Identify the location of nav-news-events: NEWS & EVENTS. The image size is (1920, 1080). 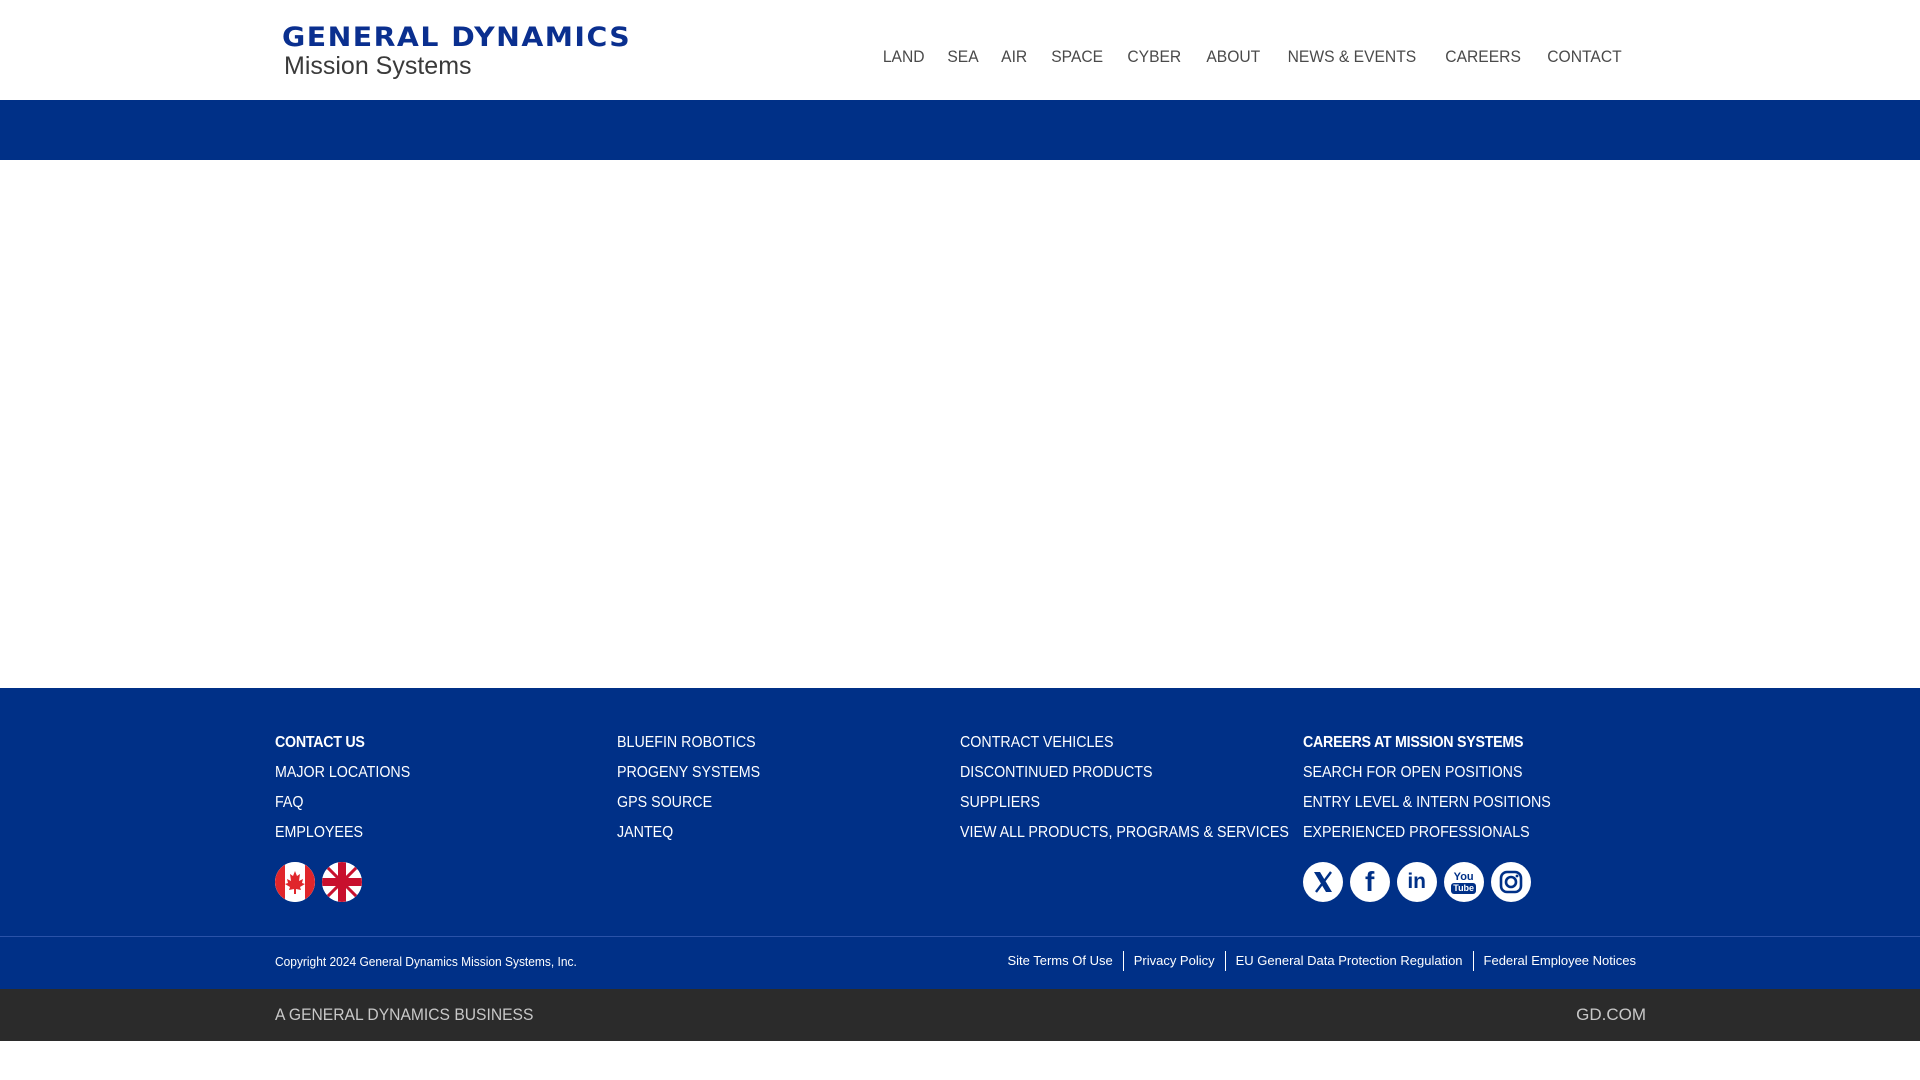
(1351, 57).